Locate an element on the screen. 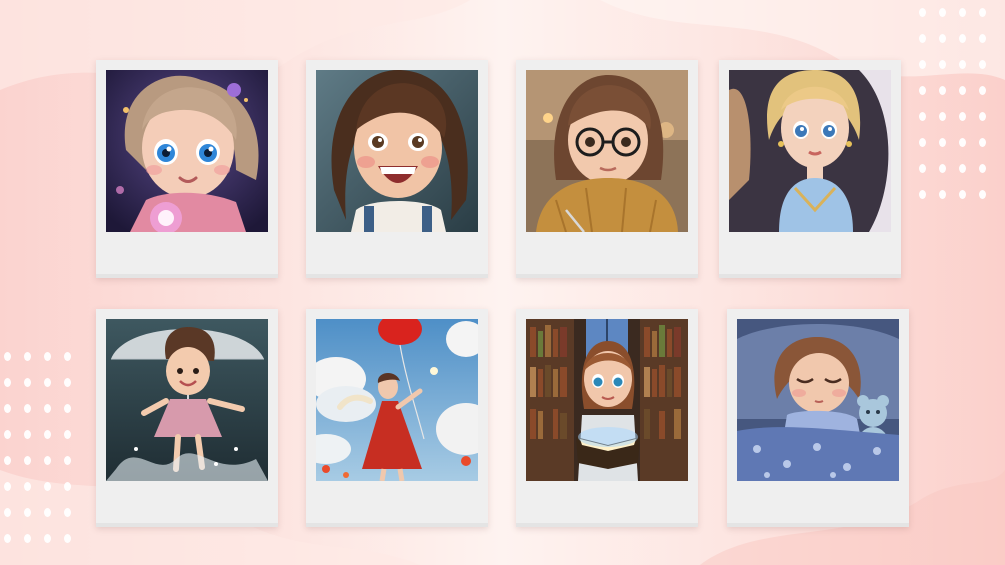 This screenshot has width=1005, height=565. decorative-dot-grid-top-right is located at coordinates (960, 108).